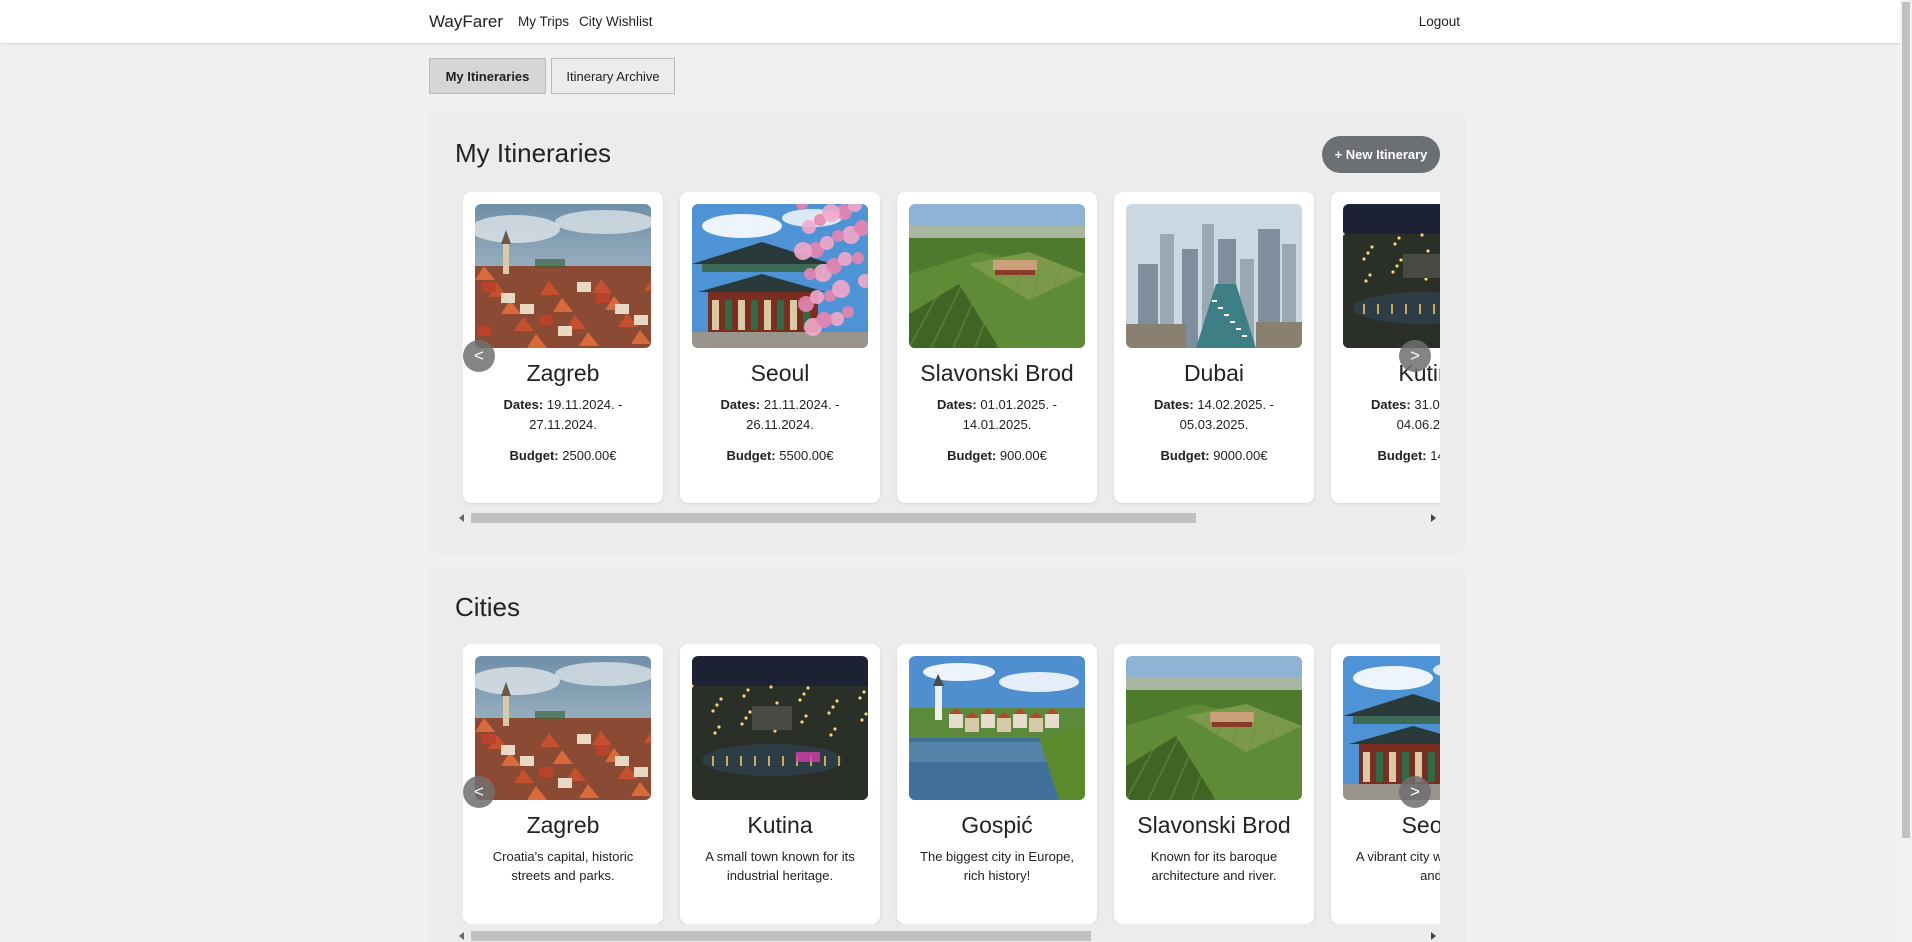  I want to click on brand-logo: WayFarer, so click(466, 22).